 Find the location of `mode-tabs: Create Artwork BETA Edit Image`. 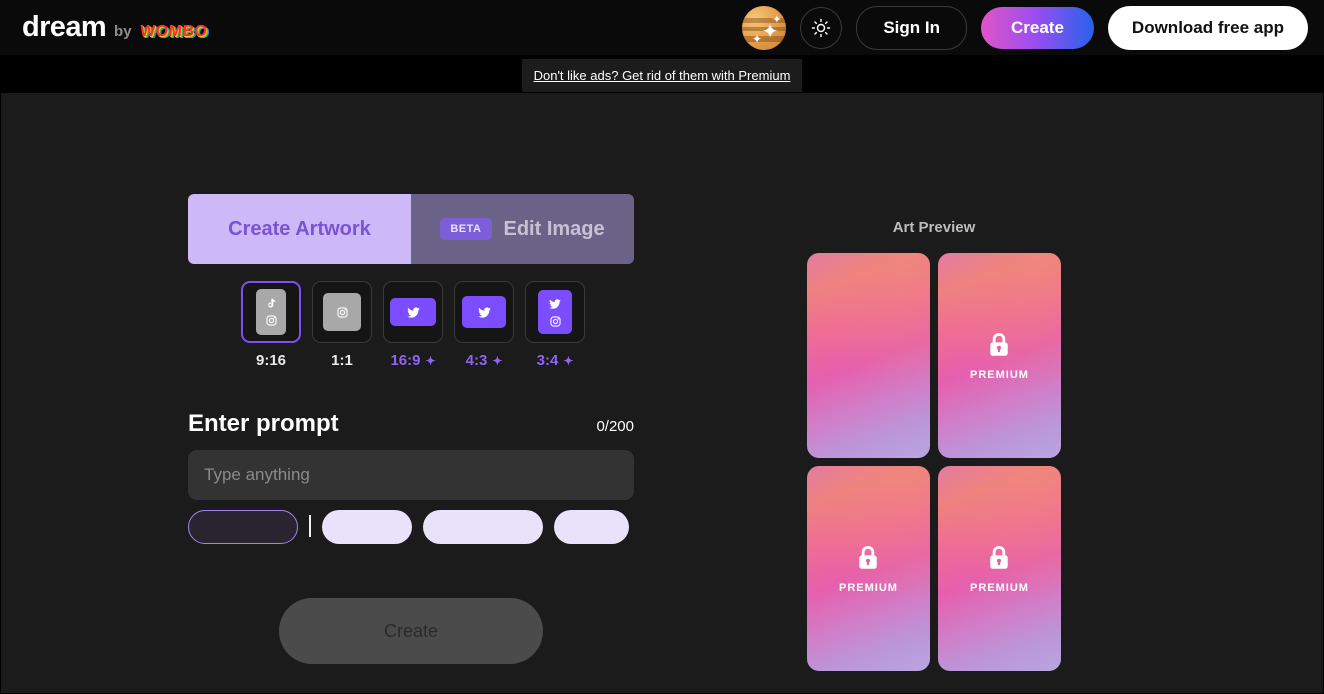

mode-tabs: Create Artwork BETA Edit Image is located at coordinates (411, 229).